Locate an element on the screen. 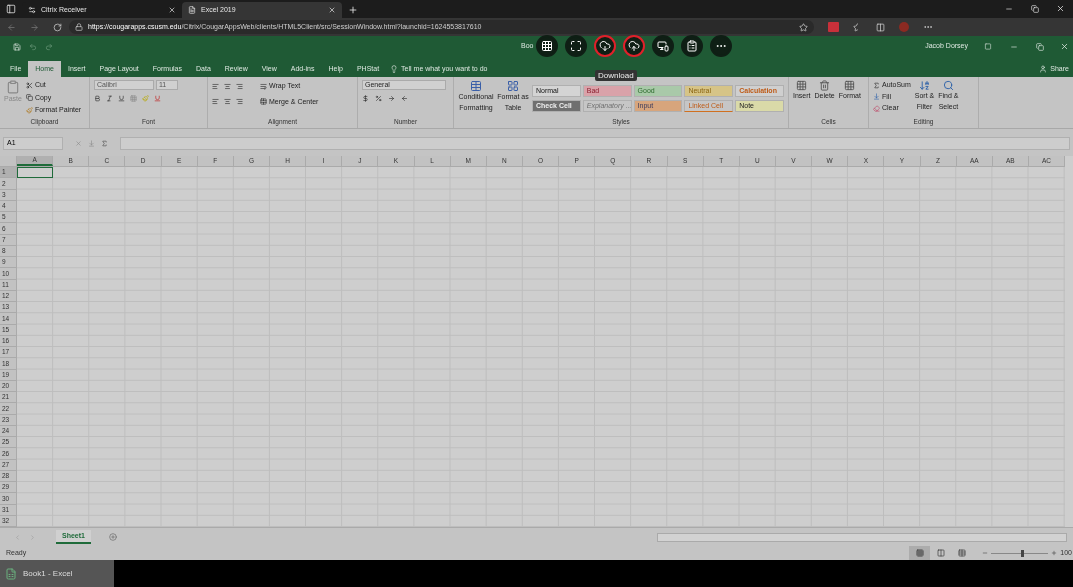 The width and height of the screenshot is (1073, 587). save-icon is located at coordinates (17, 46).